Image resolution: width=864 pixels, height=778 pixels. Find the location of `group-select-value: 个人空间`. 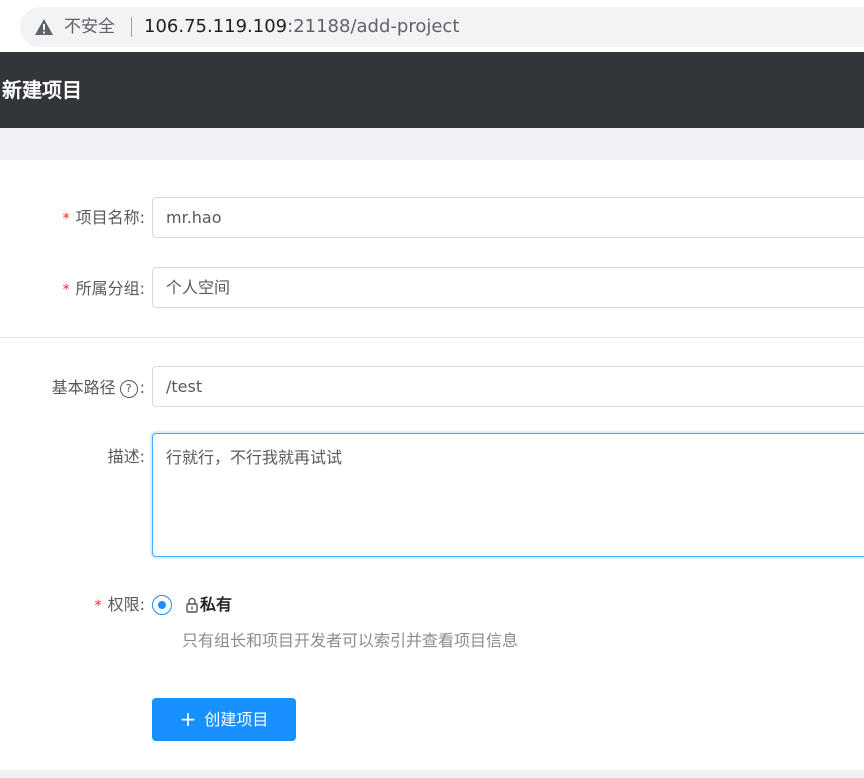

group-select-value: 个人空间 is located at coordinates (198, 287).